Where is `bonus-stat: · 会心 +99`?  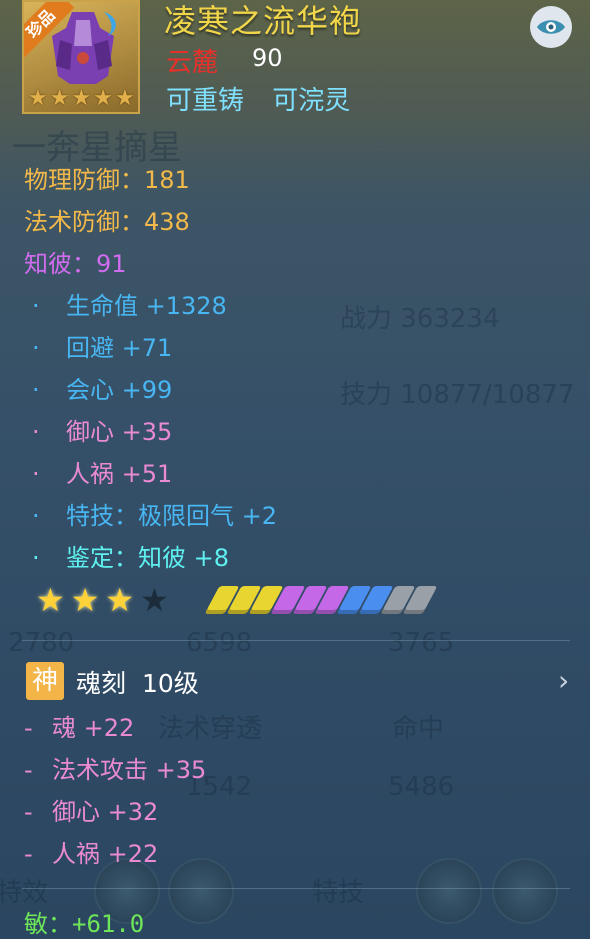
bonus-stat: · 会心 +99 is located at coordinates (98, 387).